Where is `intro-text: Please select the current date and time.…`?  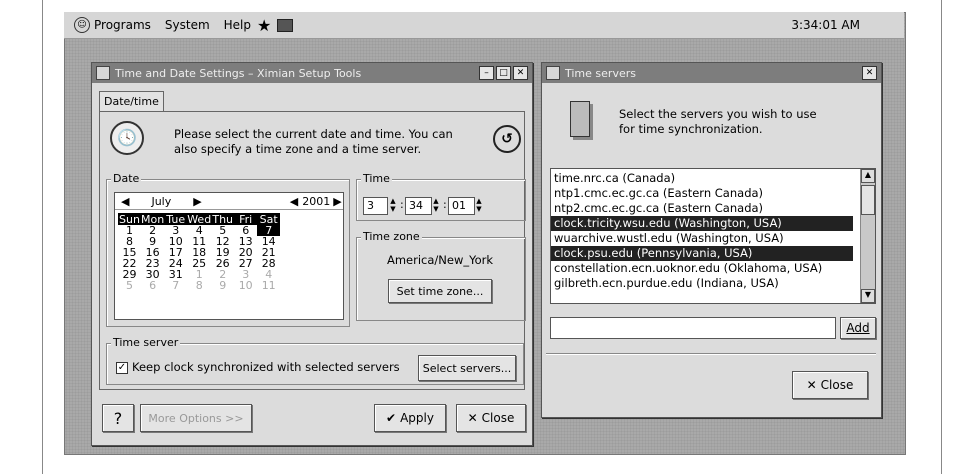
intro-text: Please select the current date and time.… is located at coordinates (313, 141).